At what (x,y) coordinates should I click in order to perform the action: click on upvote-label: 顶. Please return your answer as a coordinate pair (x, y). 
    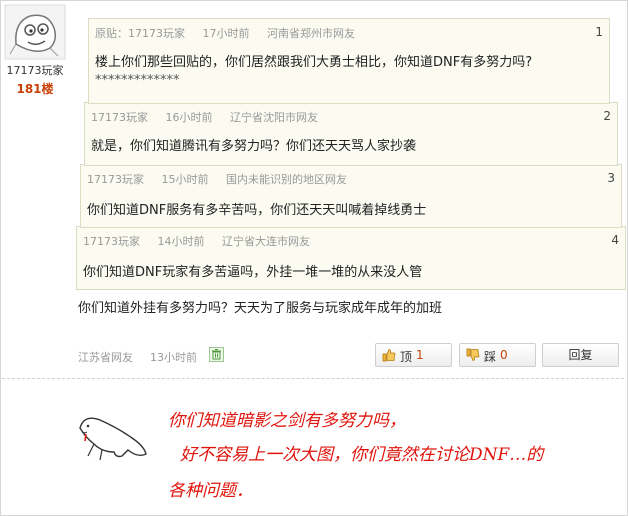
    Looking at the image, I should click on (406, 357).